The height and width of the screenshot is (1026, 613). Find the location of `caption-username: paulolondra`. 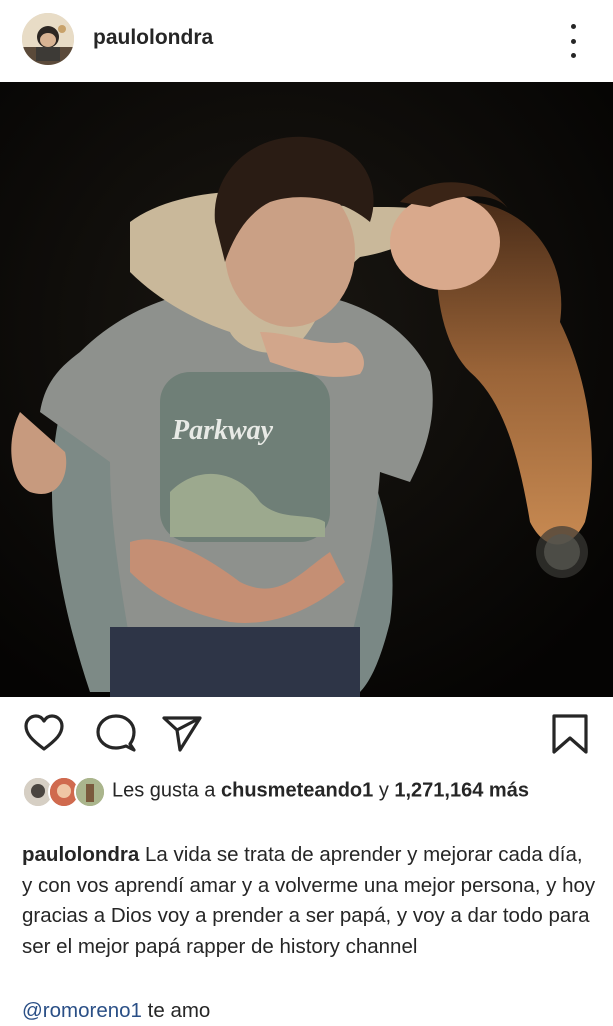

caption-username: paulolondra is located at coordinates (80, 854).